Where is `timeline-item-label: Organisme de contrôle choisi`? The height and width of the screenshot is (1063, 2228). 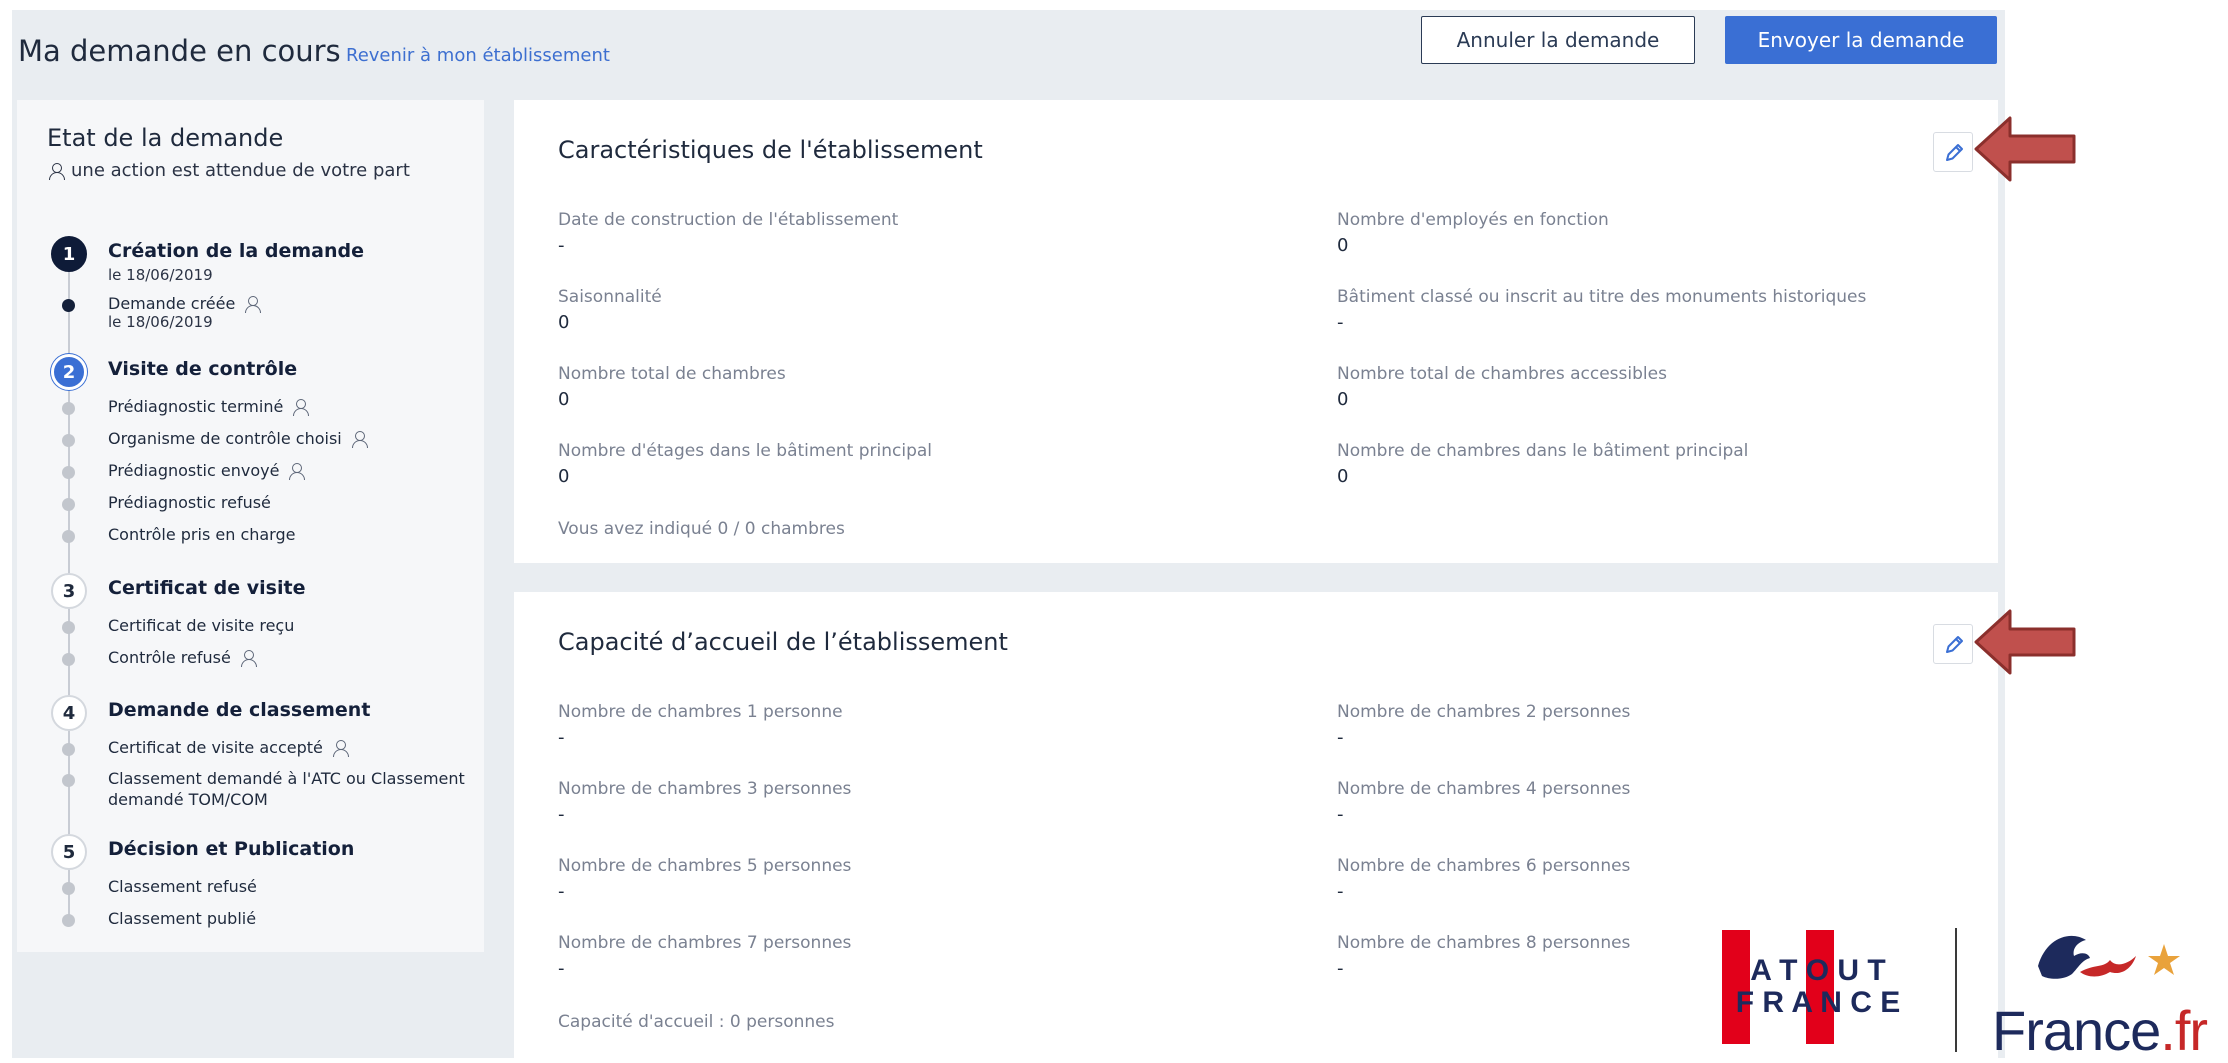 timeline-item-label: Organisme de contrôle choisi is located at coordinates (238, 438).